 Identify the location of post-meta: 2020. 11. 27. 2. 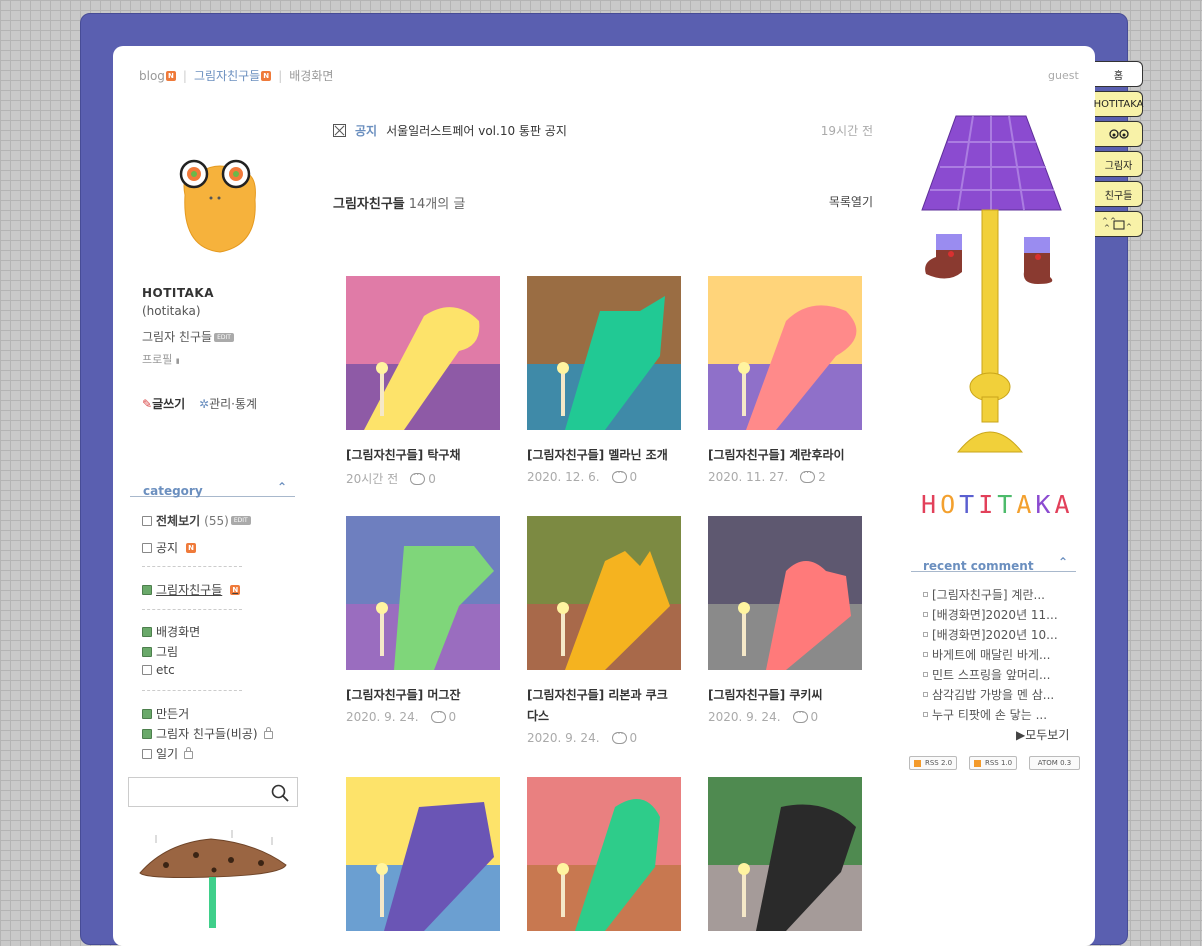
(767, 475).